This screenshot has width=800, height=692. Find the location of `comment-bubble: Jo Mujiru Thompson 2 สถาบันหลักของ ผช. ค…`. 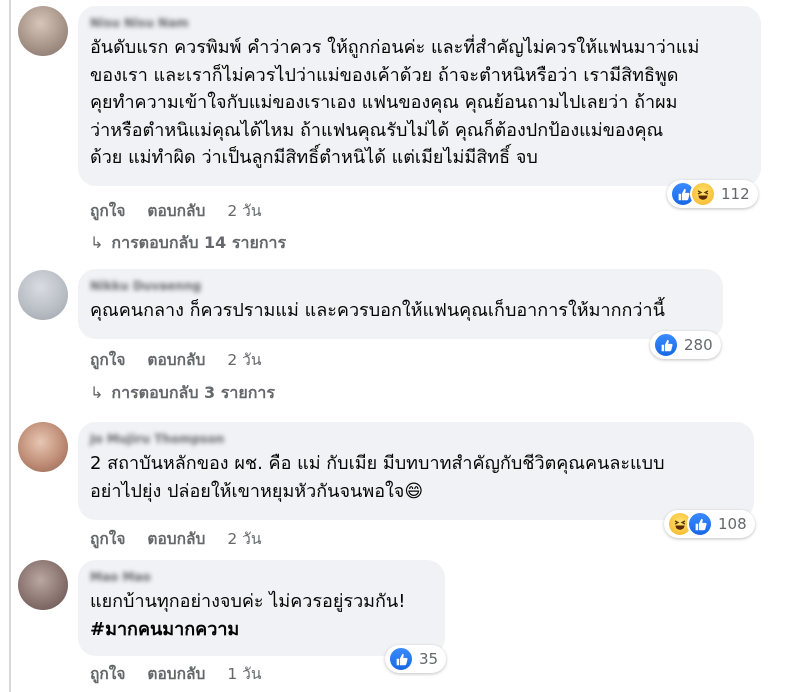

comment-bubble: Jo Mujiru Thompson 2 สถาบันหลักของ ผช. ค… is located at coordinates (416, 471).